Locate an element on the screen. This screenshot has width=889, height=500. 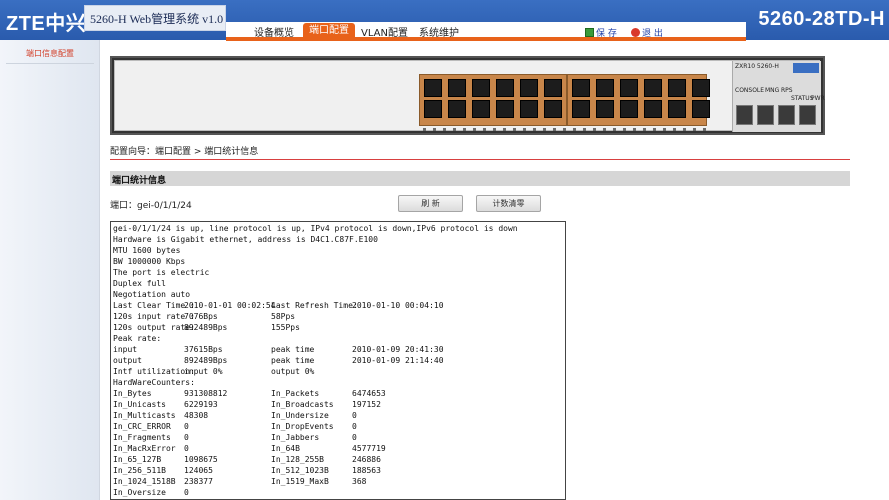
mng-port-label: MNG is located at coordinates (772, 90).